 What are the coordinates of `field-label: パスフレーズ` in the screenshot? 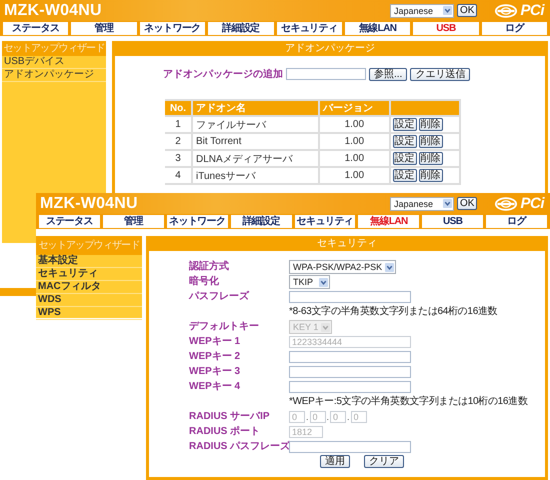 It's located at (219, 297).